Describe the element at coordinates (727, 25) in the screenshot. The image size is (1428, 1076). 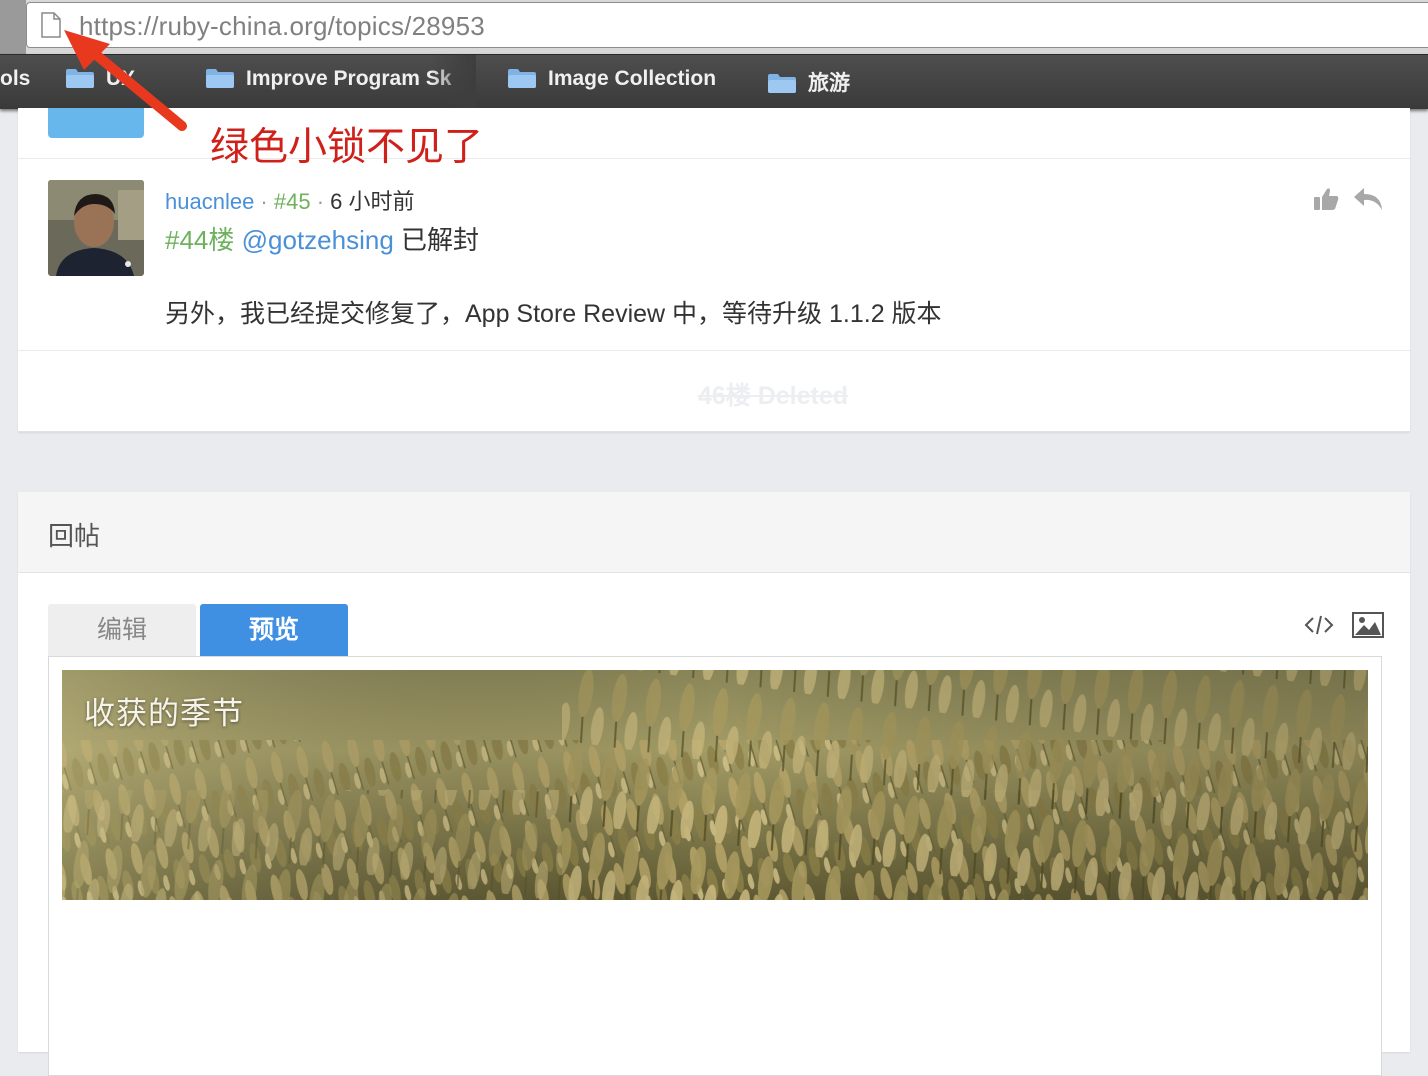
I see `address-bar: https://ruby-china.org/topics/28953` at that location.